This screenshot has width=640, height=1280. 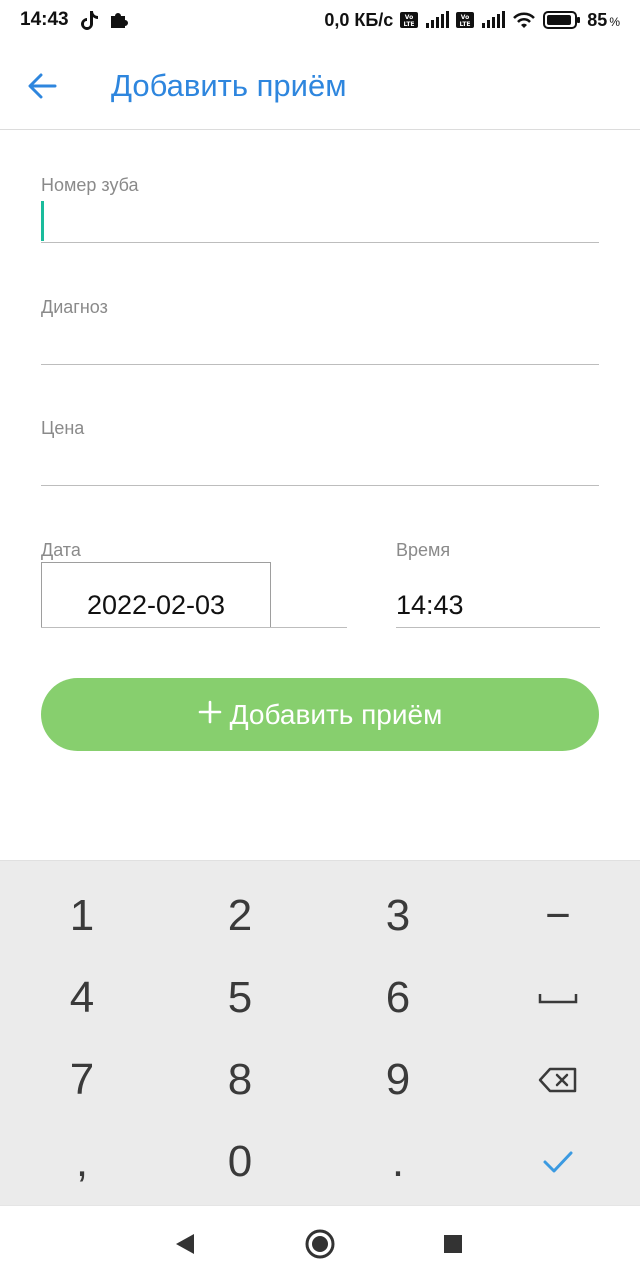 I want to click on nav-back-button, so click(x=185, y=1244).